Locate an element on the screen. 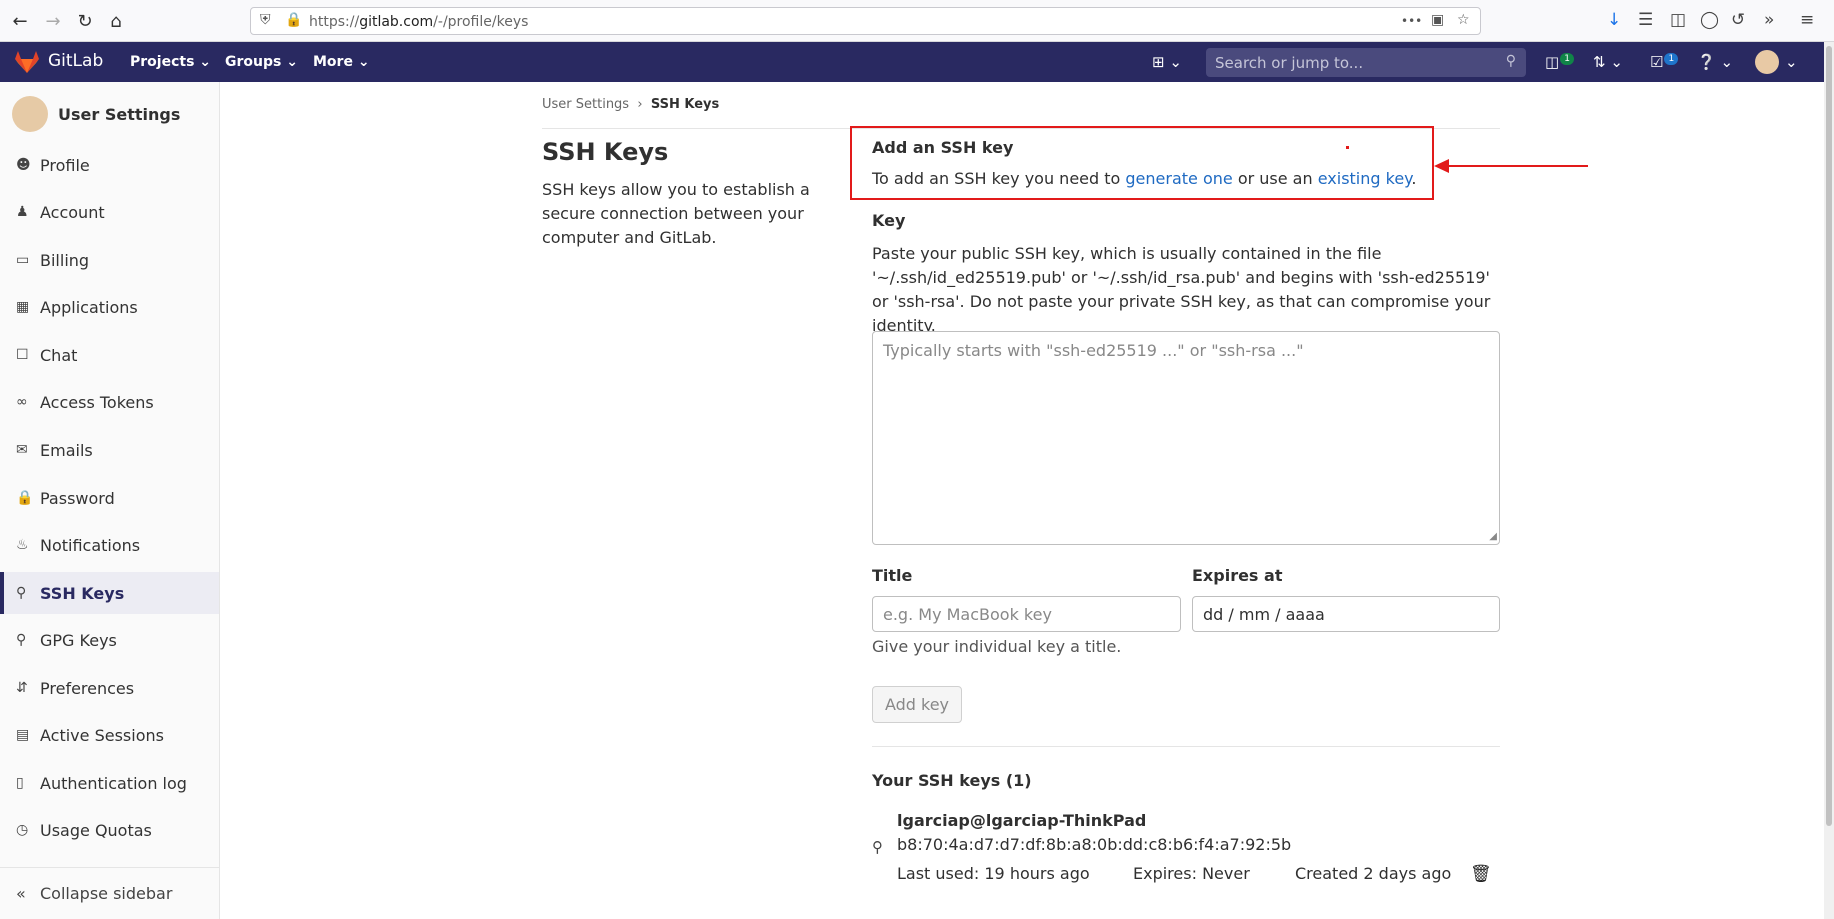  search-icon: ⚲ is located at coordinates (1510, 61).